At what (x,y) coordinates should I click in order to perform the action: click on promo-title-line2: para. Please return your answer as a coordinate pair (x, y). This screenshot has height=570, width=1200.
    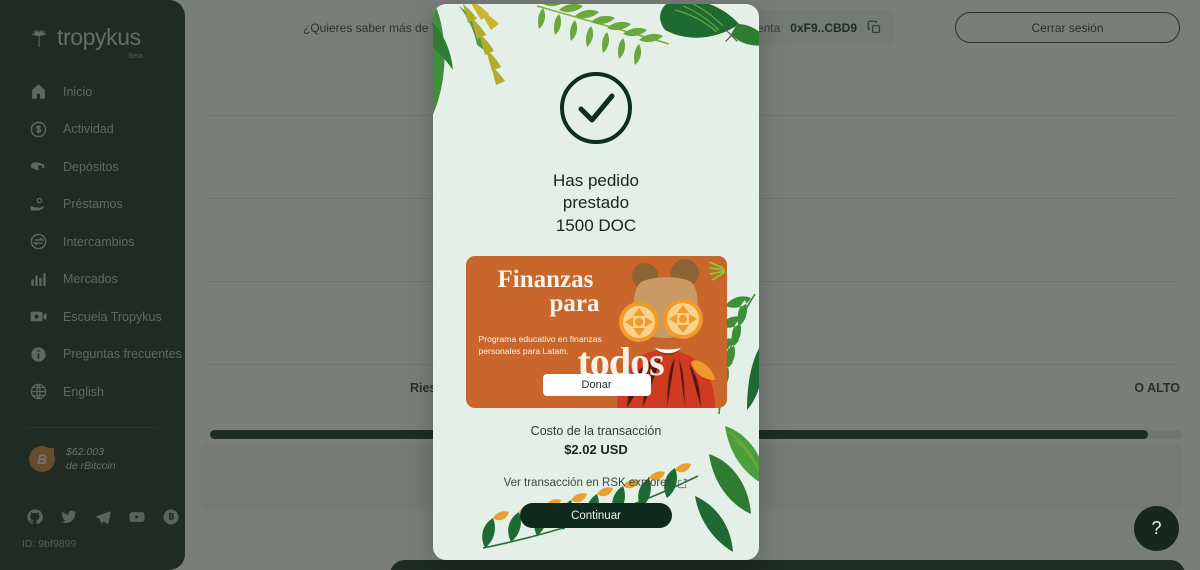
    Looking at the image, I should click on (574, 304).